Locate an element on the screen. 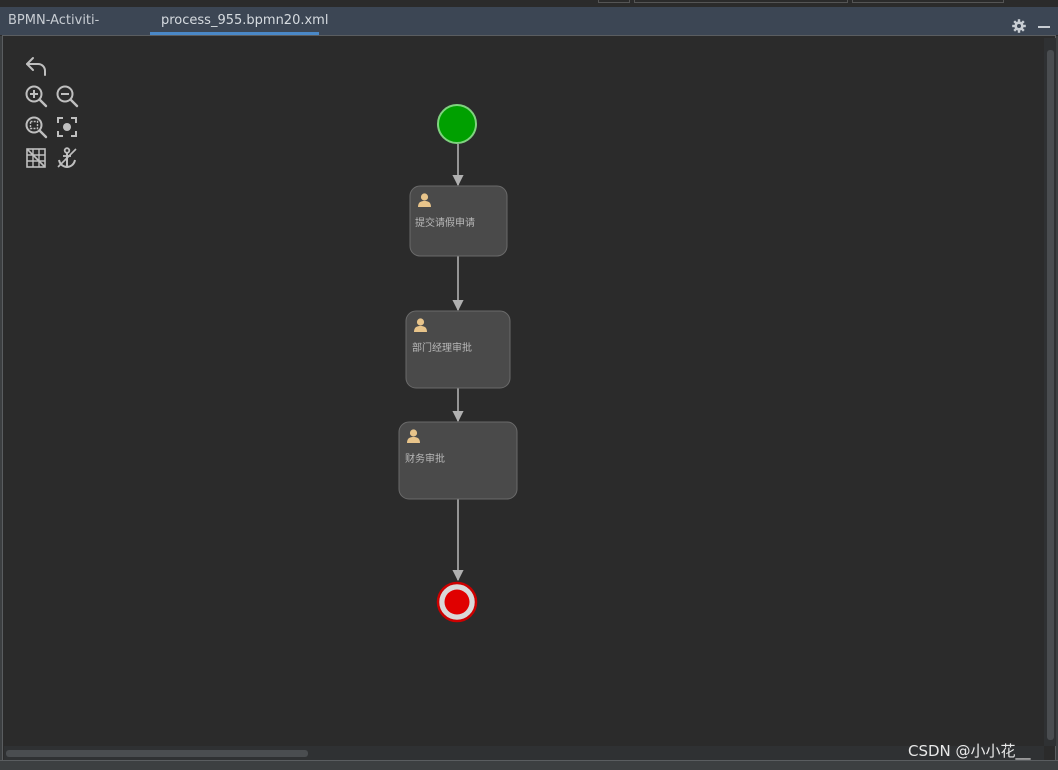 Image resolution: width=1058 pixels, height=770 pixels. tab-label: process_955.bpmn20.xml is located at coordinates (245, 20).